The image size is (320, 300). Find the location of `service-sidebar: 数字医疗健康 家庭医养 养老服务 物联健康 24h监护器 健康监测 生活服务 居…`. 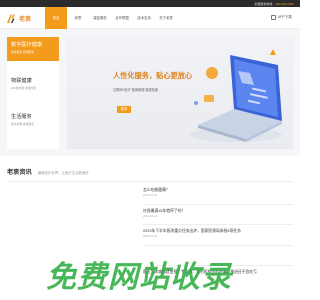

service-sidebar: 数字医疗健康 家庭医养 养老服务 物联健康 24h监护器 健康监测 生活服务 居… is located at coordinates (33, 93).